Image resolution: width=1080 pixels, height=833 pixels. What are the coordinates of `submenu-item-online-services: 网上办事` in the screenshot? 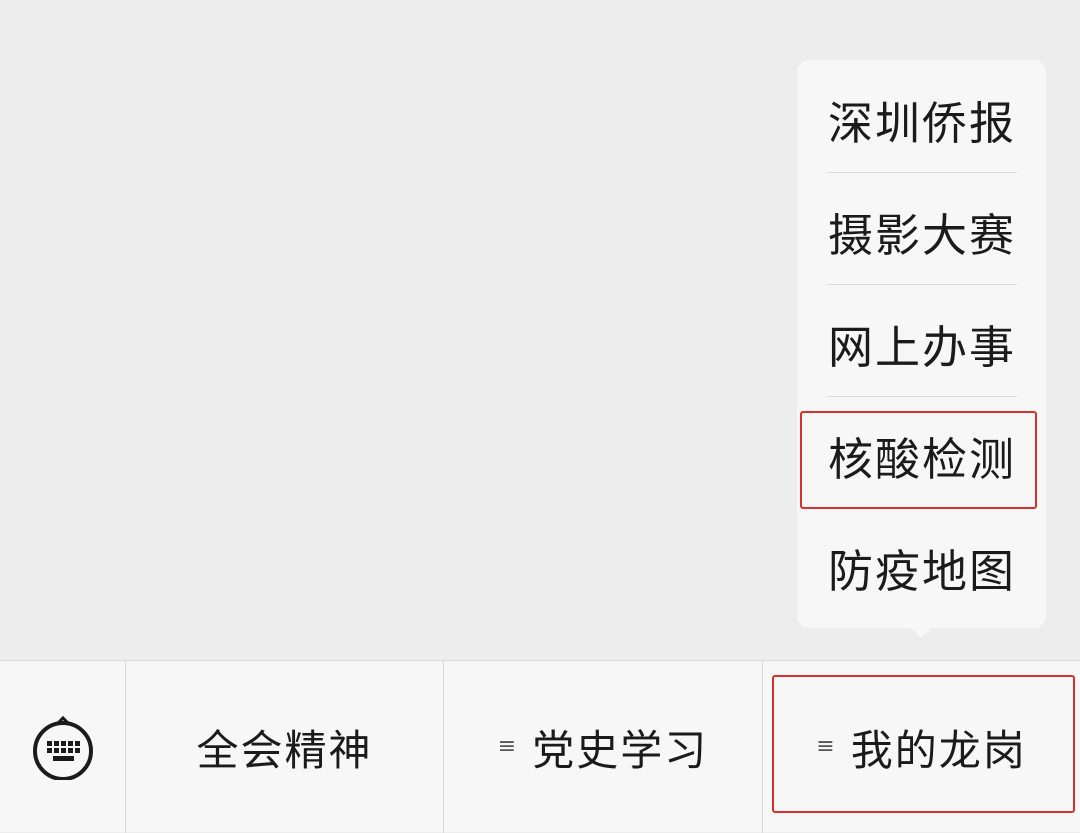 It's located at (921, 343).